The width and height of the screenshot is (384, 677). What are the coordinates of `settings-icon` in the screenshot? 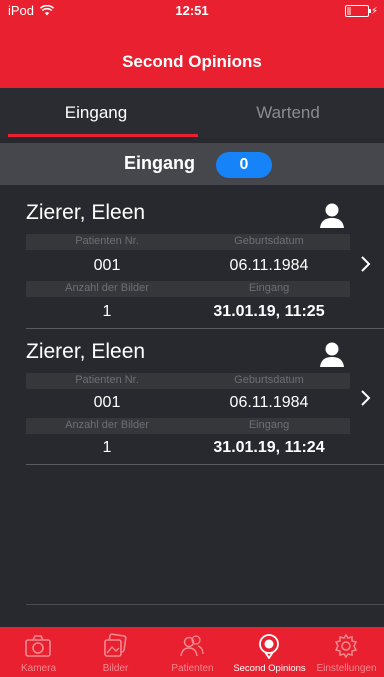 It's located at (346, 646).